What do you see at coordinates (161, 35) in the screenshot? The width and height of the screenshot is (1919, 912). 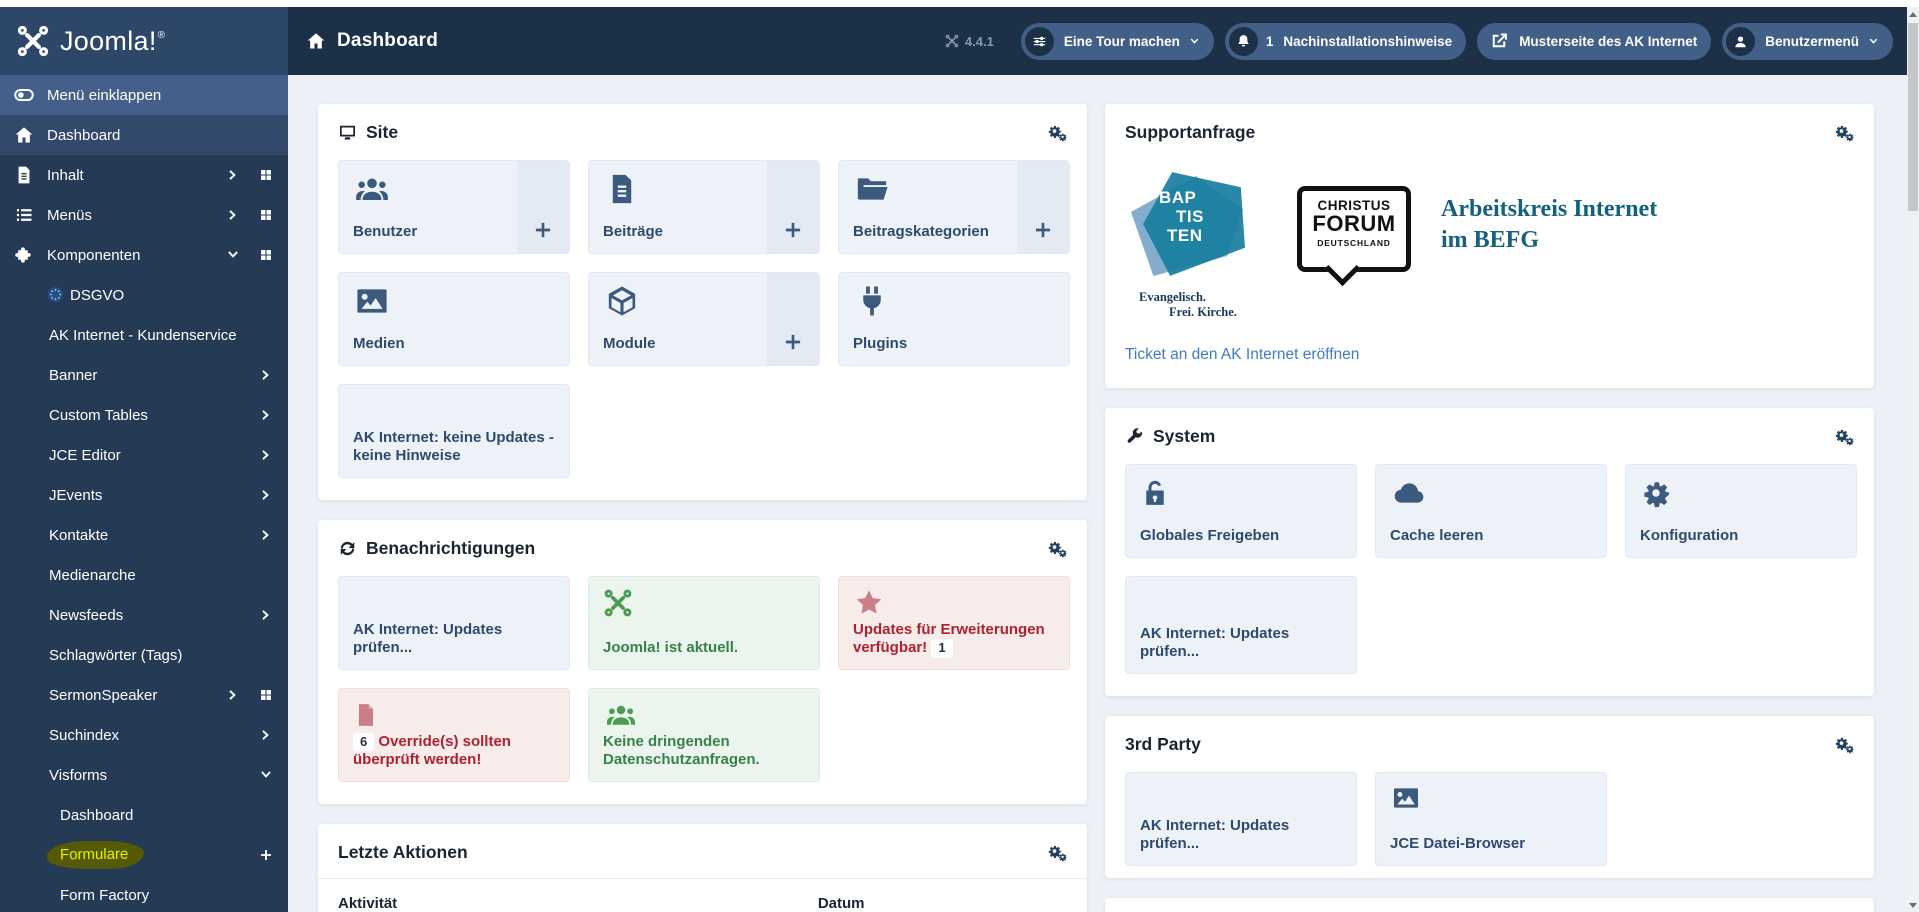 I see `registered-mark: ®` at bounding box center [161, 35].